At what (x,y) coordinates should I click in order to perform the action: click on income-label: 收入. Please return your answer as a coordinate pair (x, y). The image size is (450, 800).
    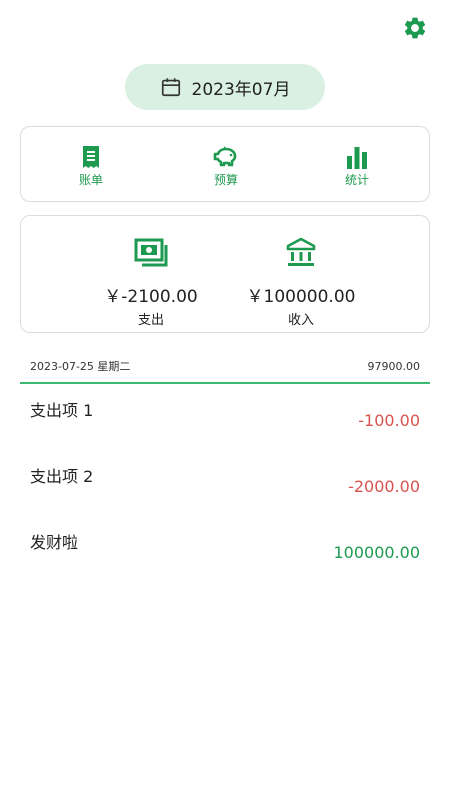
    Looking at the image, I should click on (300, 320).